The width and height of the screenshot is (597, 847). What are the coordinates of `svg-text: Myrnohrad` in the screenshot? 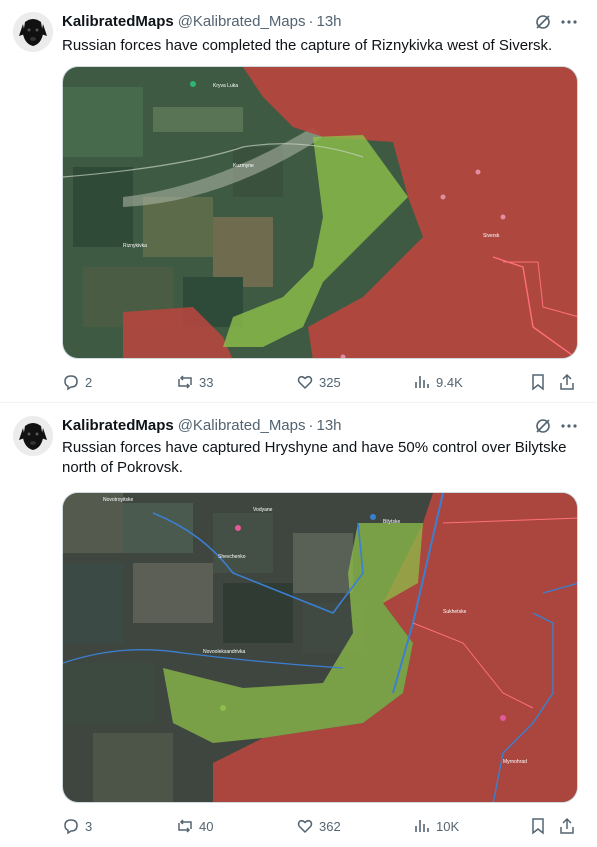 It's located at (515, 762).